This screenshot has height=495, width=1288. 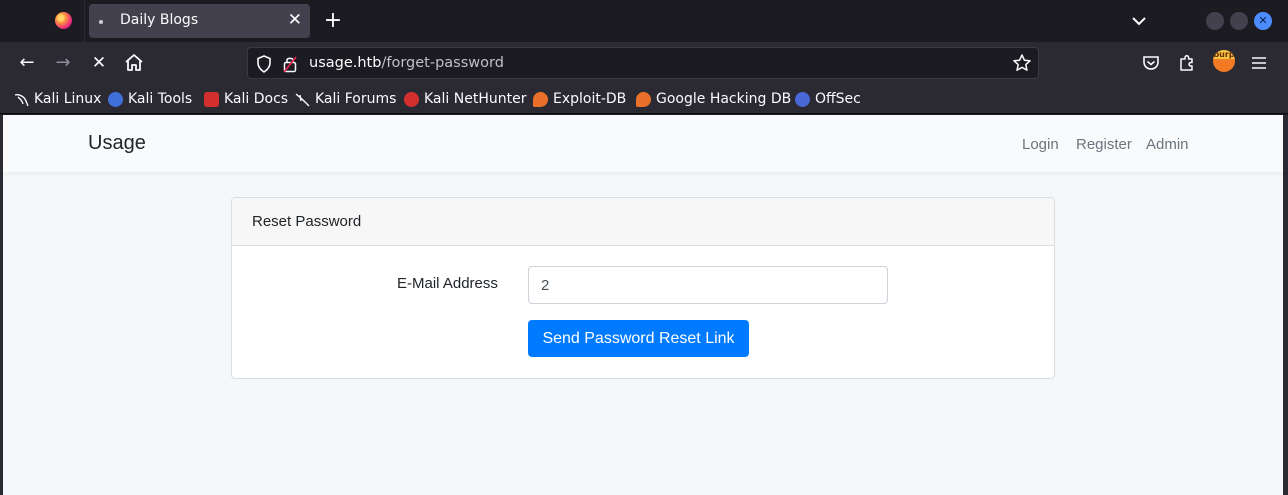 I want to click on bookmark-kali-tools: Kali Tools, so click(x=150, y=99).